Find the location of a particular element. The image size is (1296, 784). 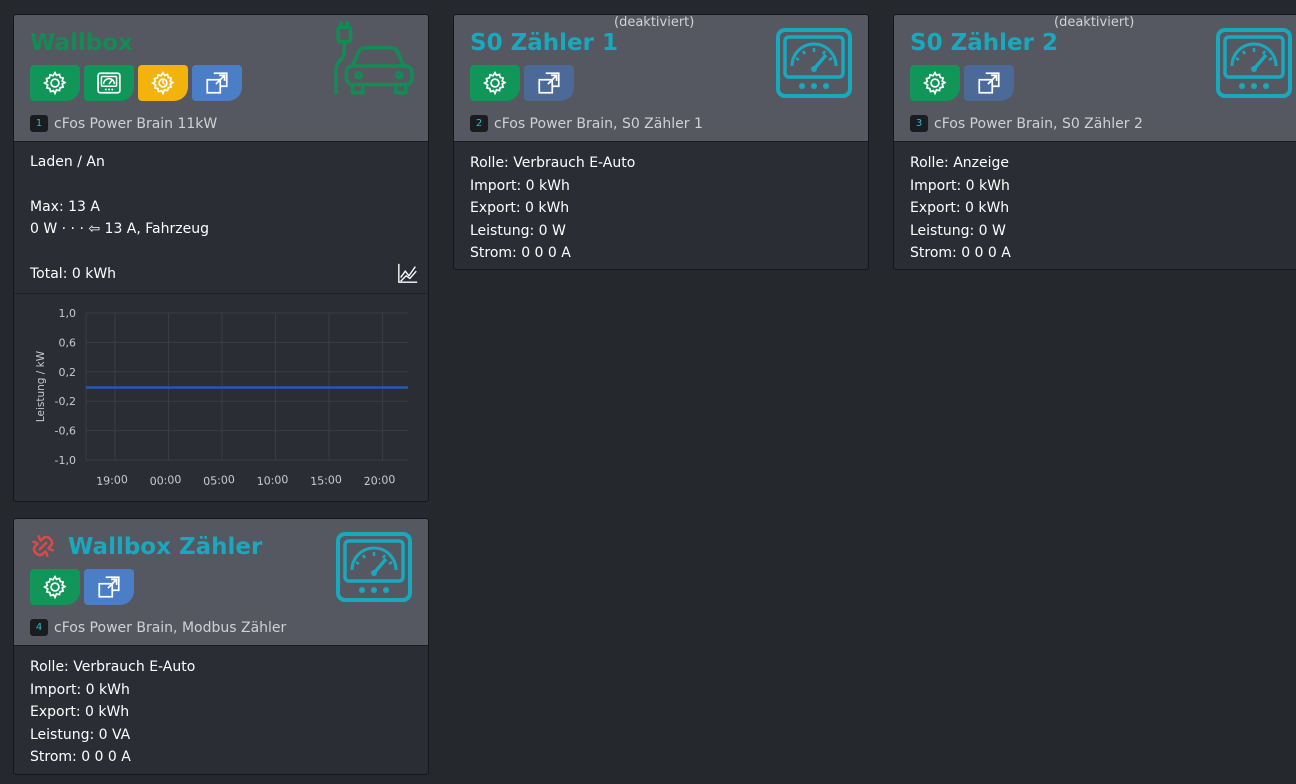

wallbox-button-row is located at coordinates (136, 83).